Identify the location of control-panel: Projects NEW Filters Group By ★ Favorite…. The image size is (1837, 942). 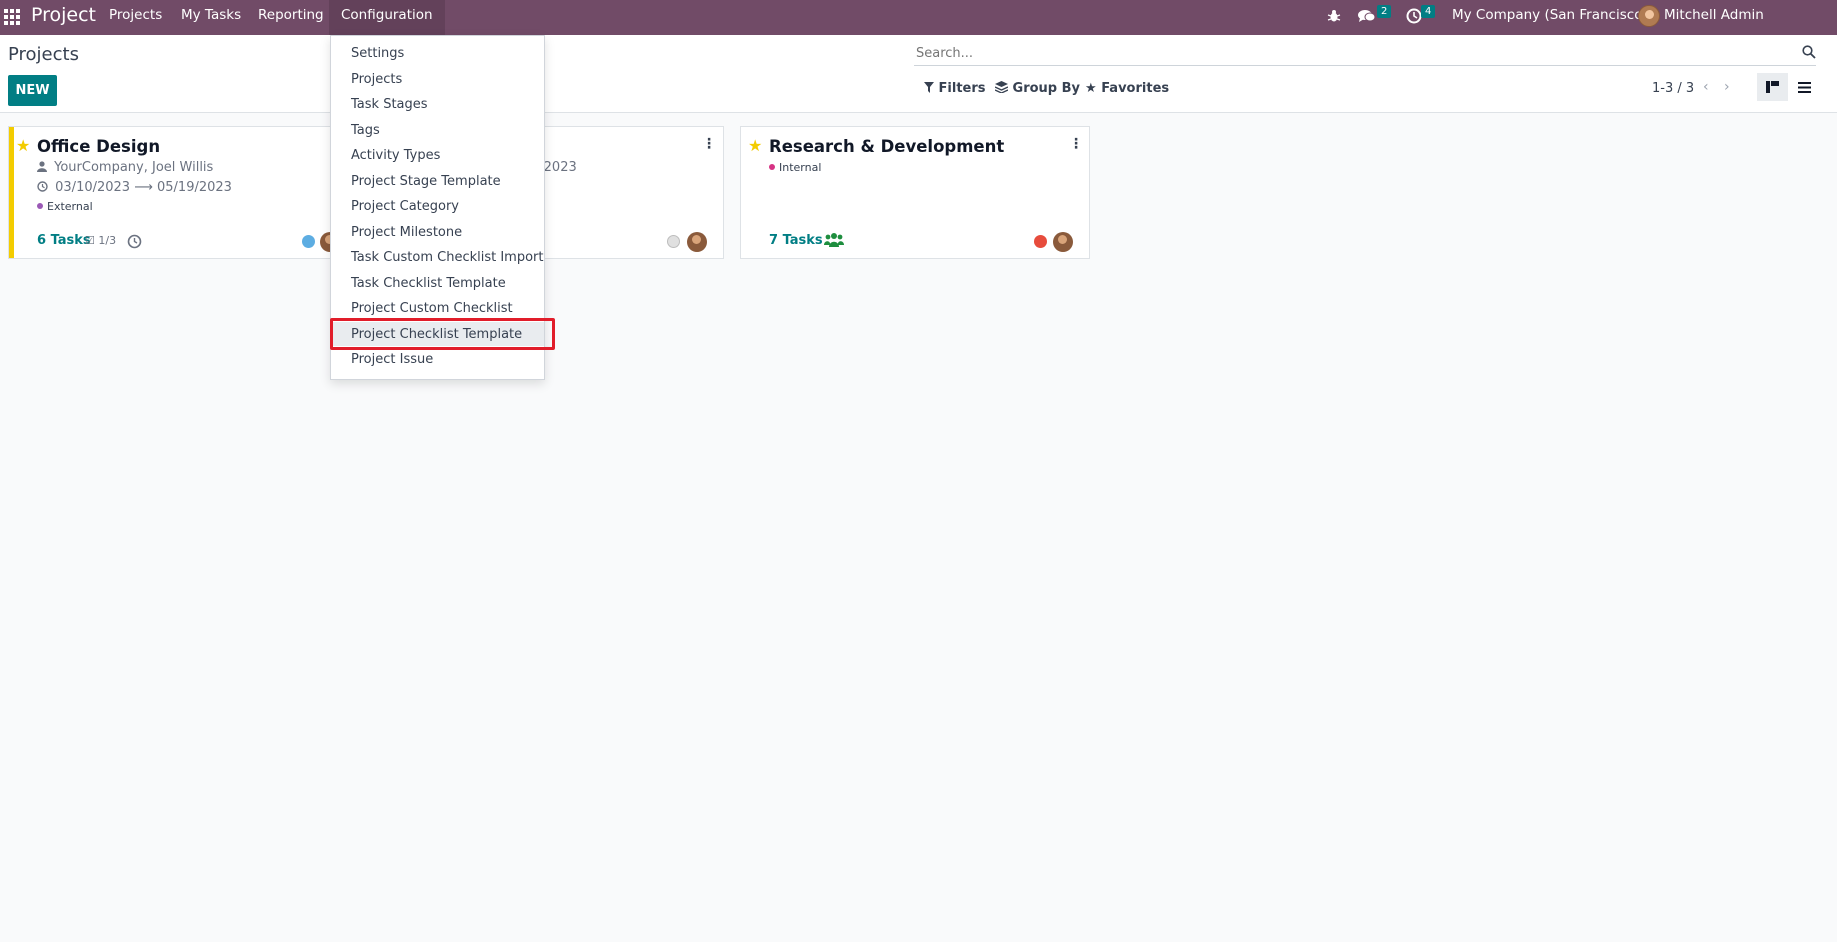
(918, 74).